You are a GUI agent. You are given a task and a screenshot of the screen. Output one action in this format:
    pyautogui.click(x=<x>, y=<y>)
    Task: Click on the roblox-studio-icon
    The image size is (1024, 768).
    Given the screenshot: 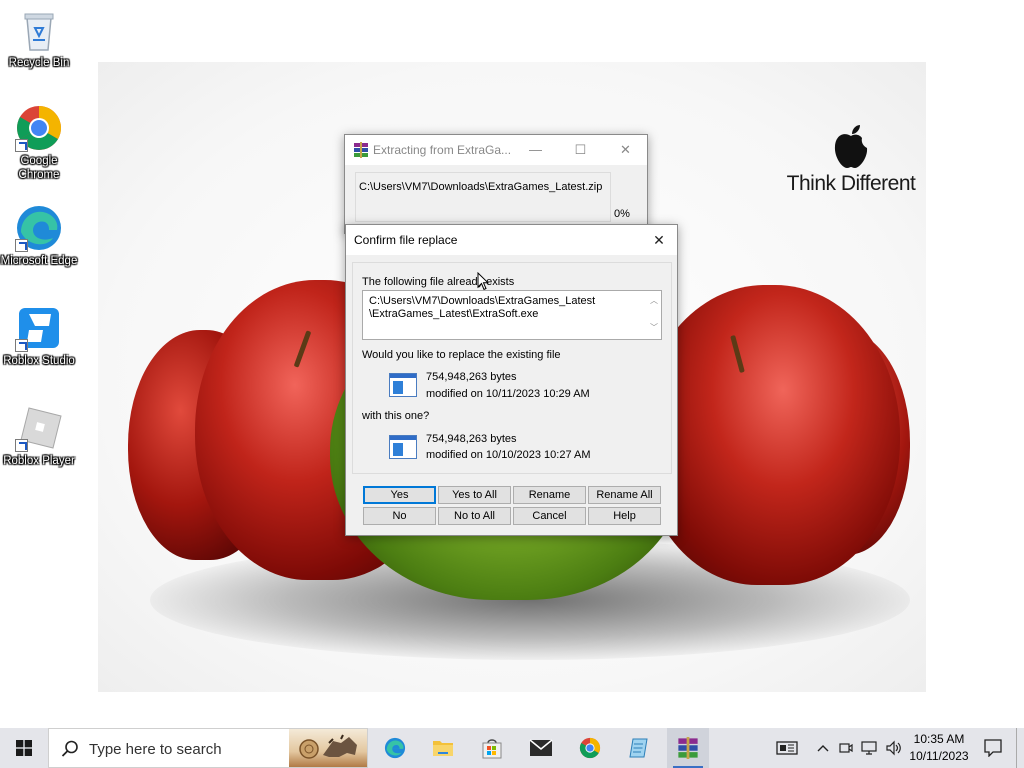 What is the action you would take?
    pyautogui.click(x=39, y=328)
    